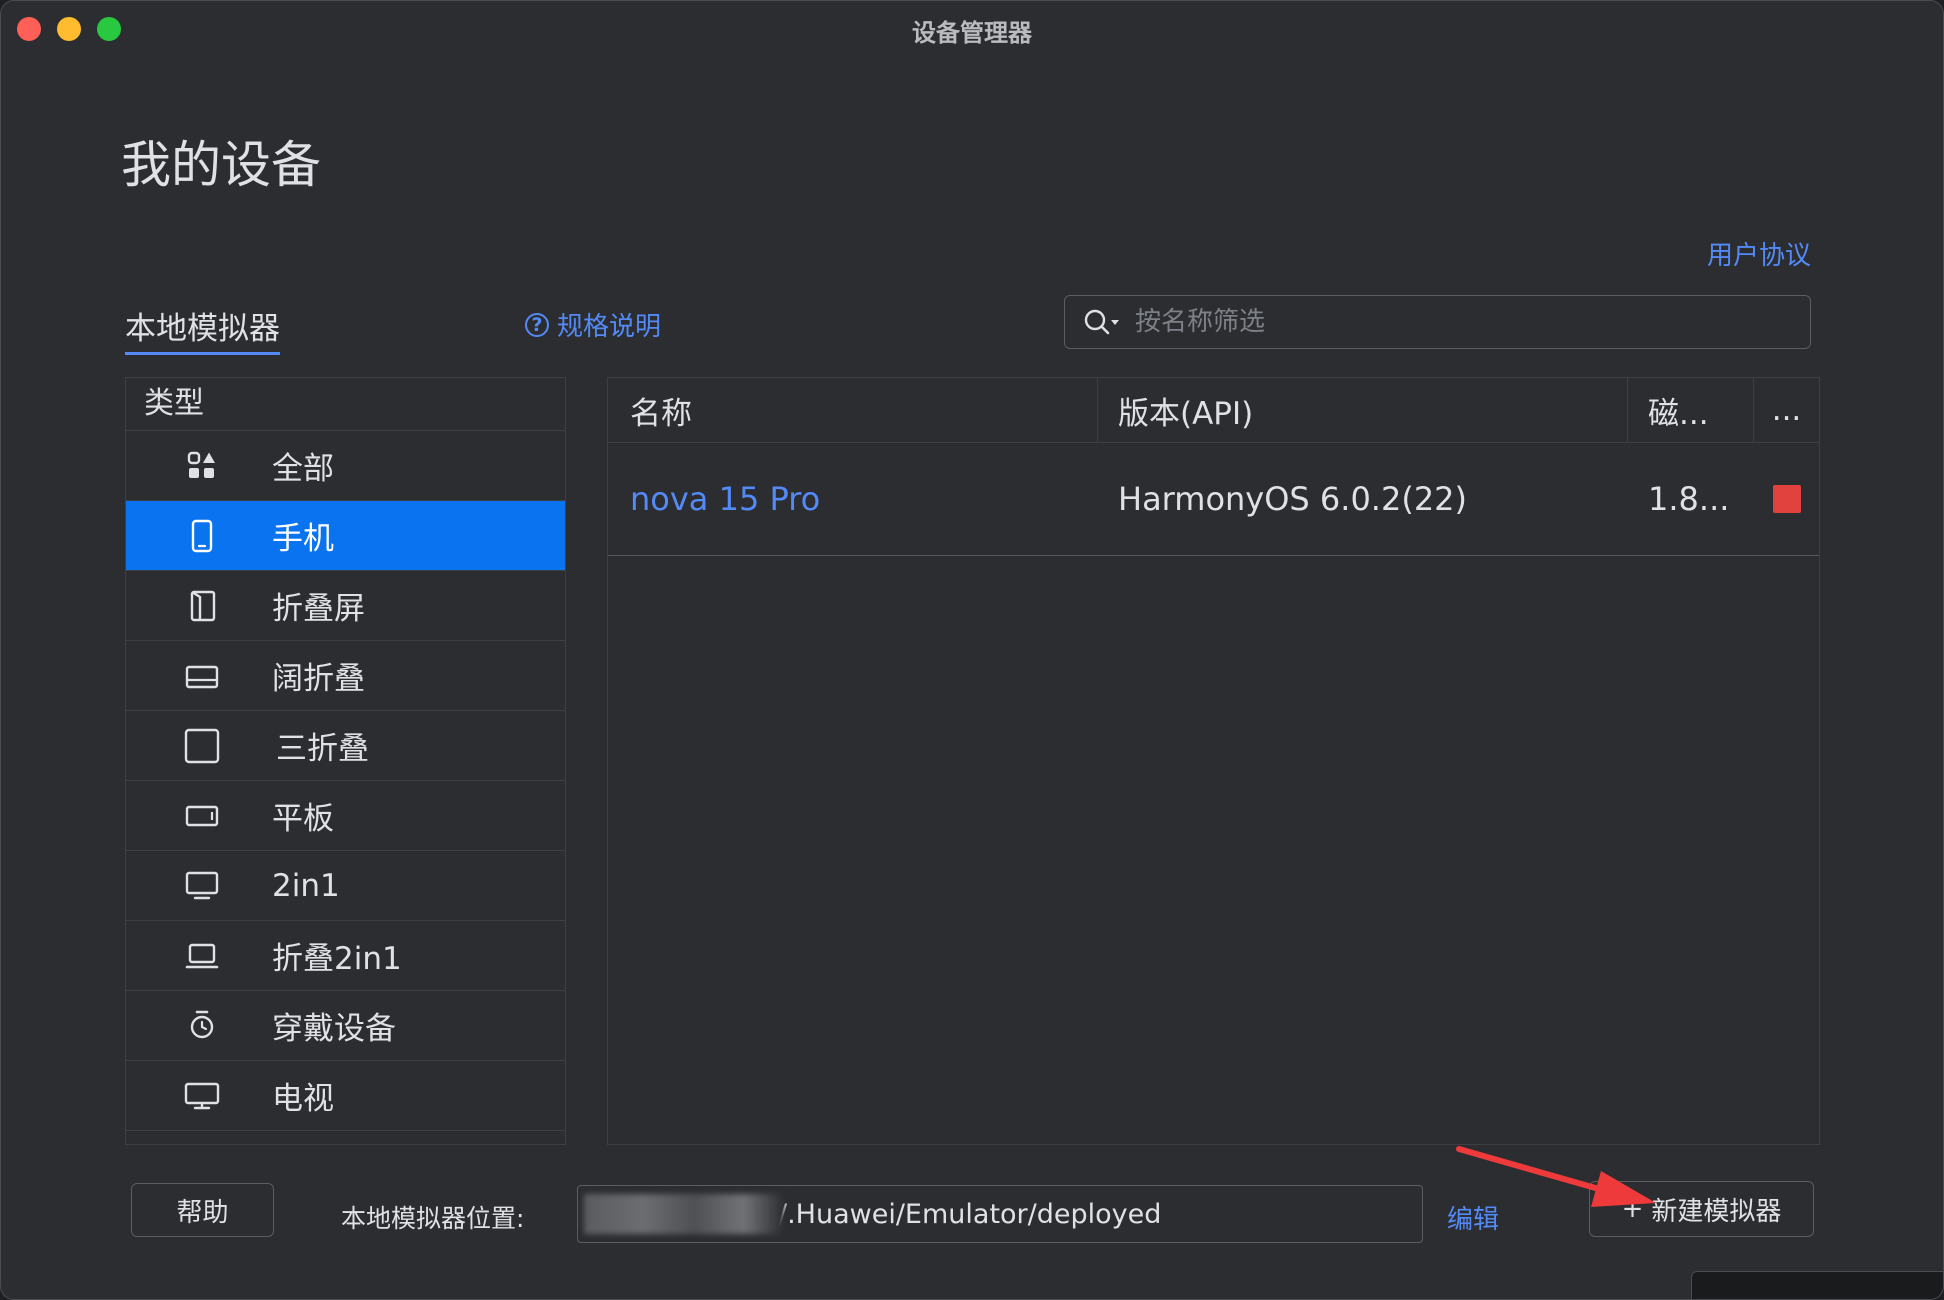 Image resolution: width=1944 pixels, height=1300 pixels. I want to click on spec-link-label: 规格说明, so click(609, 327).